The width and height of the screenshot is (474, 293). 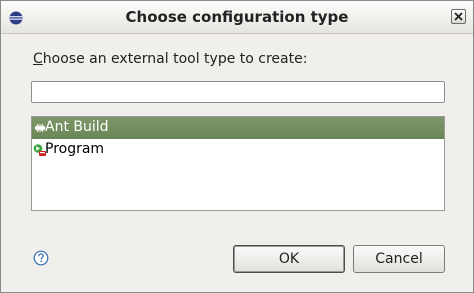 I want to click on help-icon, so click(x=41, y=258).